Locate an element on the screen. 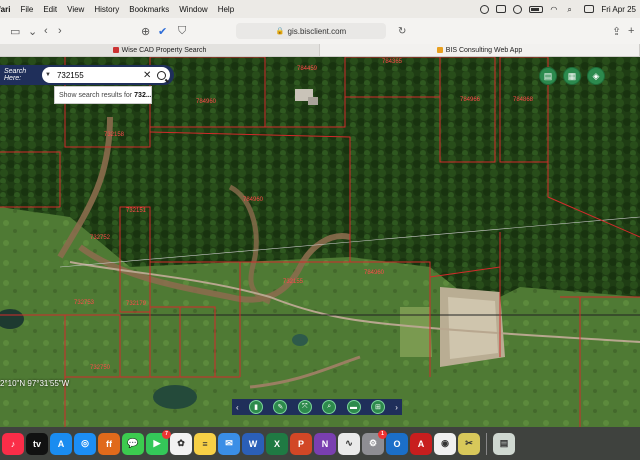  dock-word-icon: W is located at coordinates (253, 443).